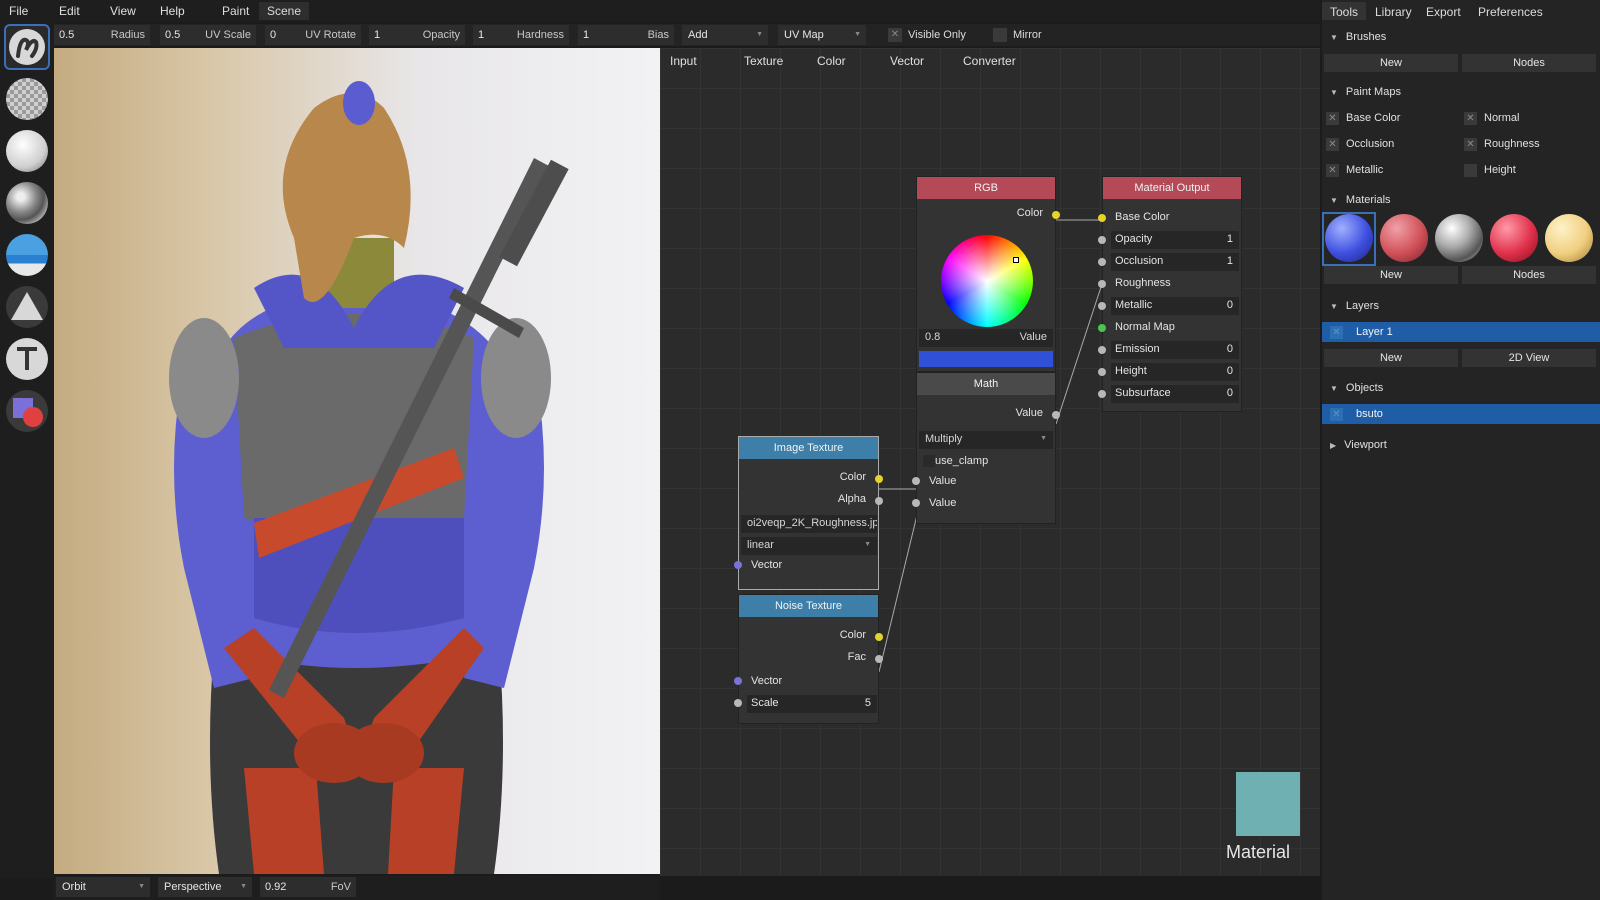 The width and height of the screenshot is (1600, 900). I want to click on tab-tools: Tools, so click(1344, 11).